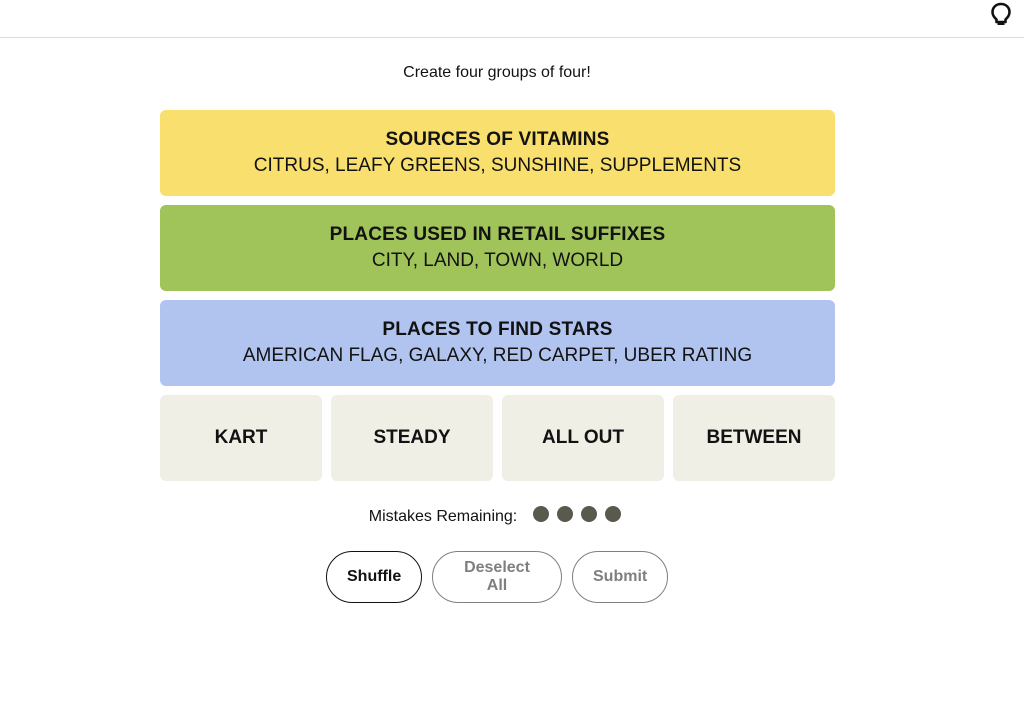 The height and width of the screenshot is (725, 1024). What do you see at coordinates (583, 438) in the screenshot?
I see `word-tile-all-out: ALL OUT` at bounding box center [583, 438].